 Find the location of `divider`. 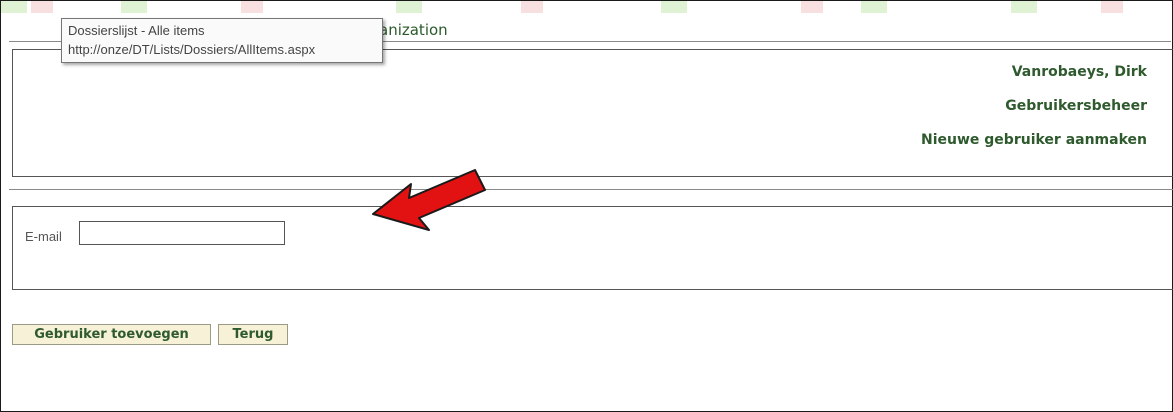

divider is located at coordinates (591, 189).